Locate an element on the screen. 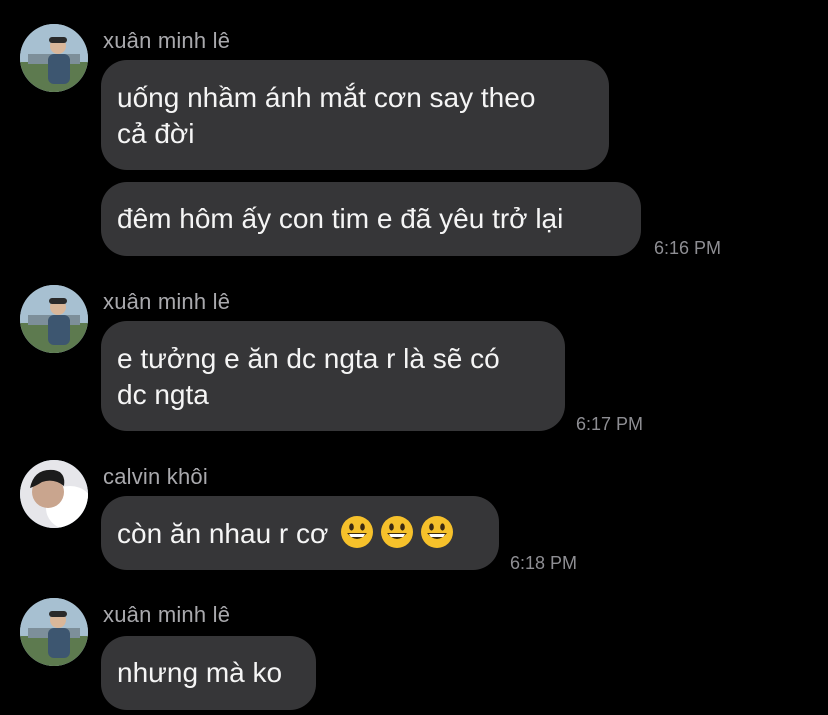  message-timestamp: 6:18 PM is located at coordinates (544, 563).